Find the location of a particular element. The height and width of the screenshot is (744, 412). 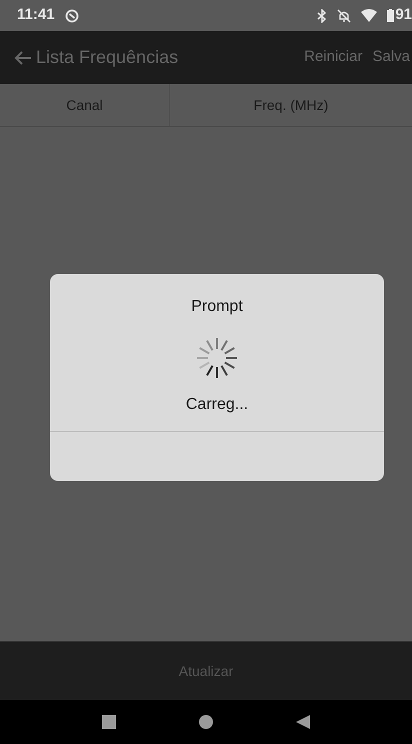

back-arrow-icon is located at coordinates (23, 58).